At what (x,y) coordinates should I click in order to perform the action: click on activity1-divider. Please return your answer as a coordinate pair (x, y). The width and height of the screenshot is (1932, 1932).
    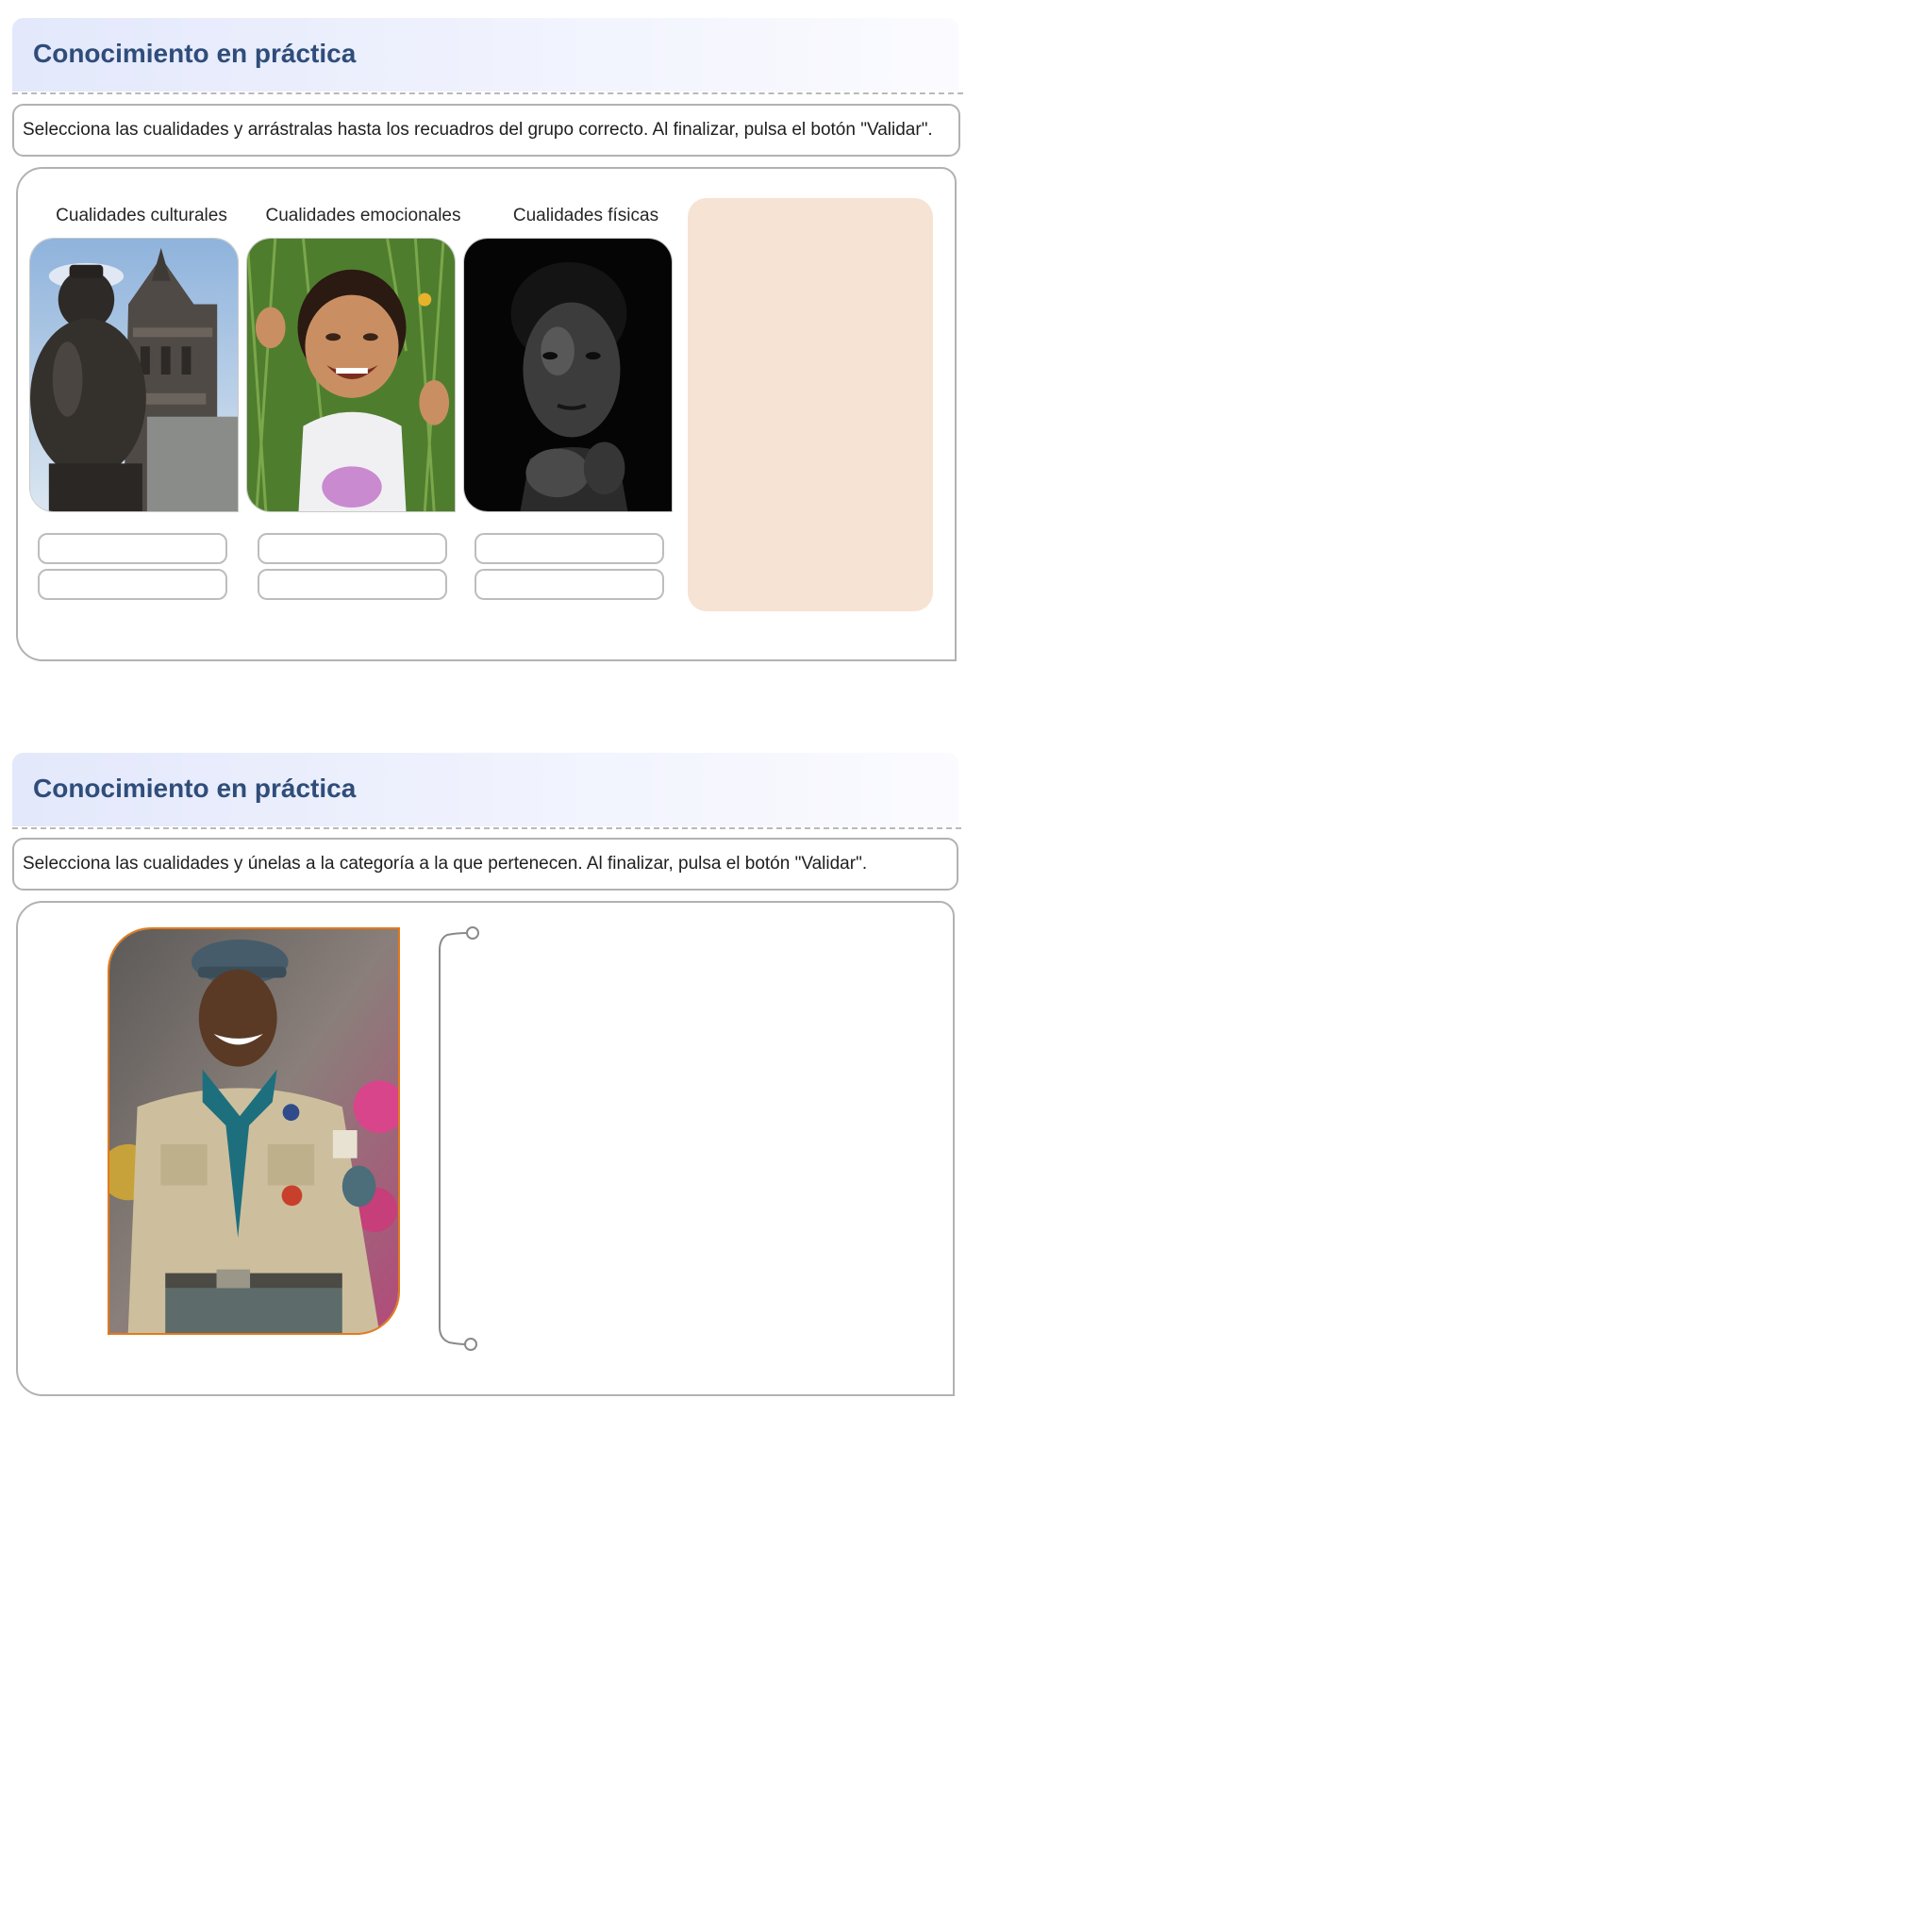
    Looking at the image, I should click on (488, 93).